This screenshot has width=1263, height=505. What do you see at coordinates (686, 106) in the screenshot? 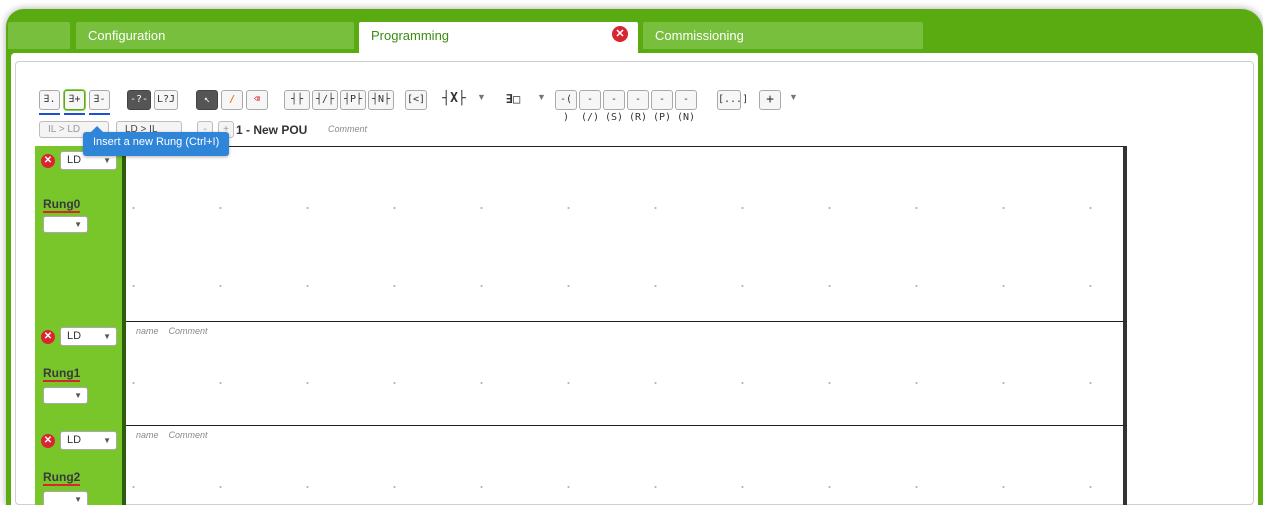
I see `coil-n-button: -(N)` at bounding box center [686, 106].